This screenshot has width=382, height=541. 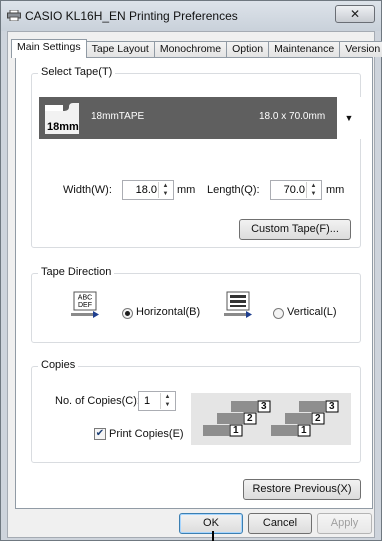 What do you see at coordinates (85, 298) in the screenshot?
I see `svg-text: ABC` at bounding box center [85, 298].